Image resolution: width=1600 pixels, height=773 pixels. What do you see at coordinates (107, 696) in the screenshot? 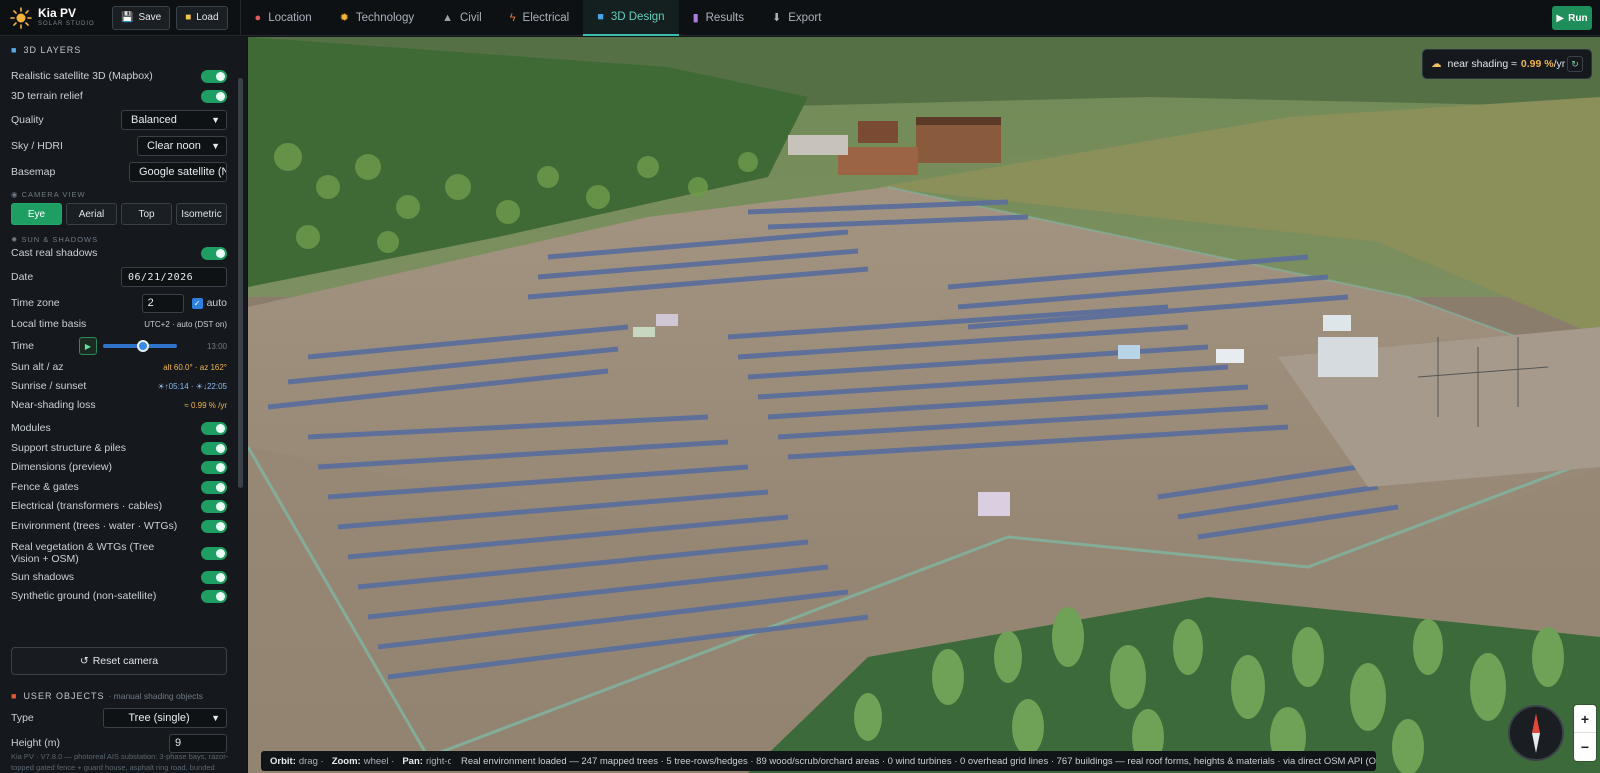
I see `section-user-objects: ■ USER OBJECTS · manual shading objects` at bounding box center [107, 696].